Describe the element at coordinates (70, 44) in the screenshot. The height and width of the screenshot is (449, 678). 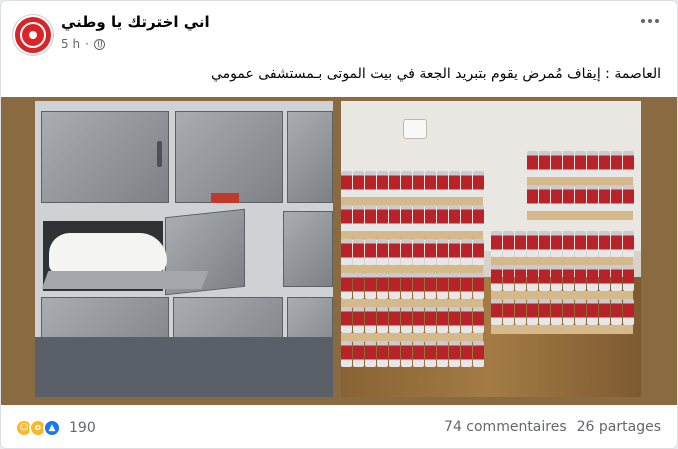
I see `post-time: 5 h` at that location.